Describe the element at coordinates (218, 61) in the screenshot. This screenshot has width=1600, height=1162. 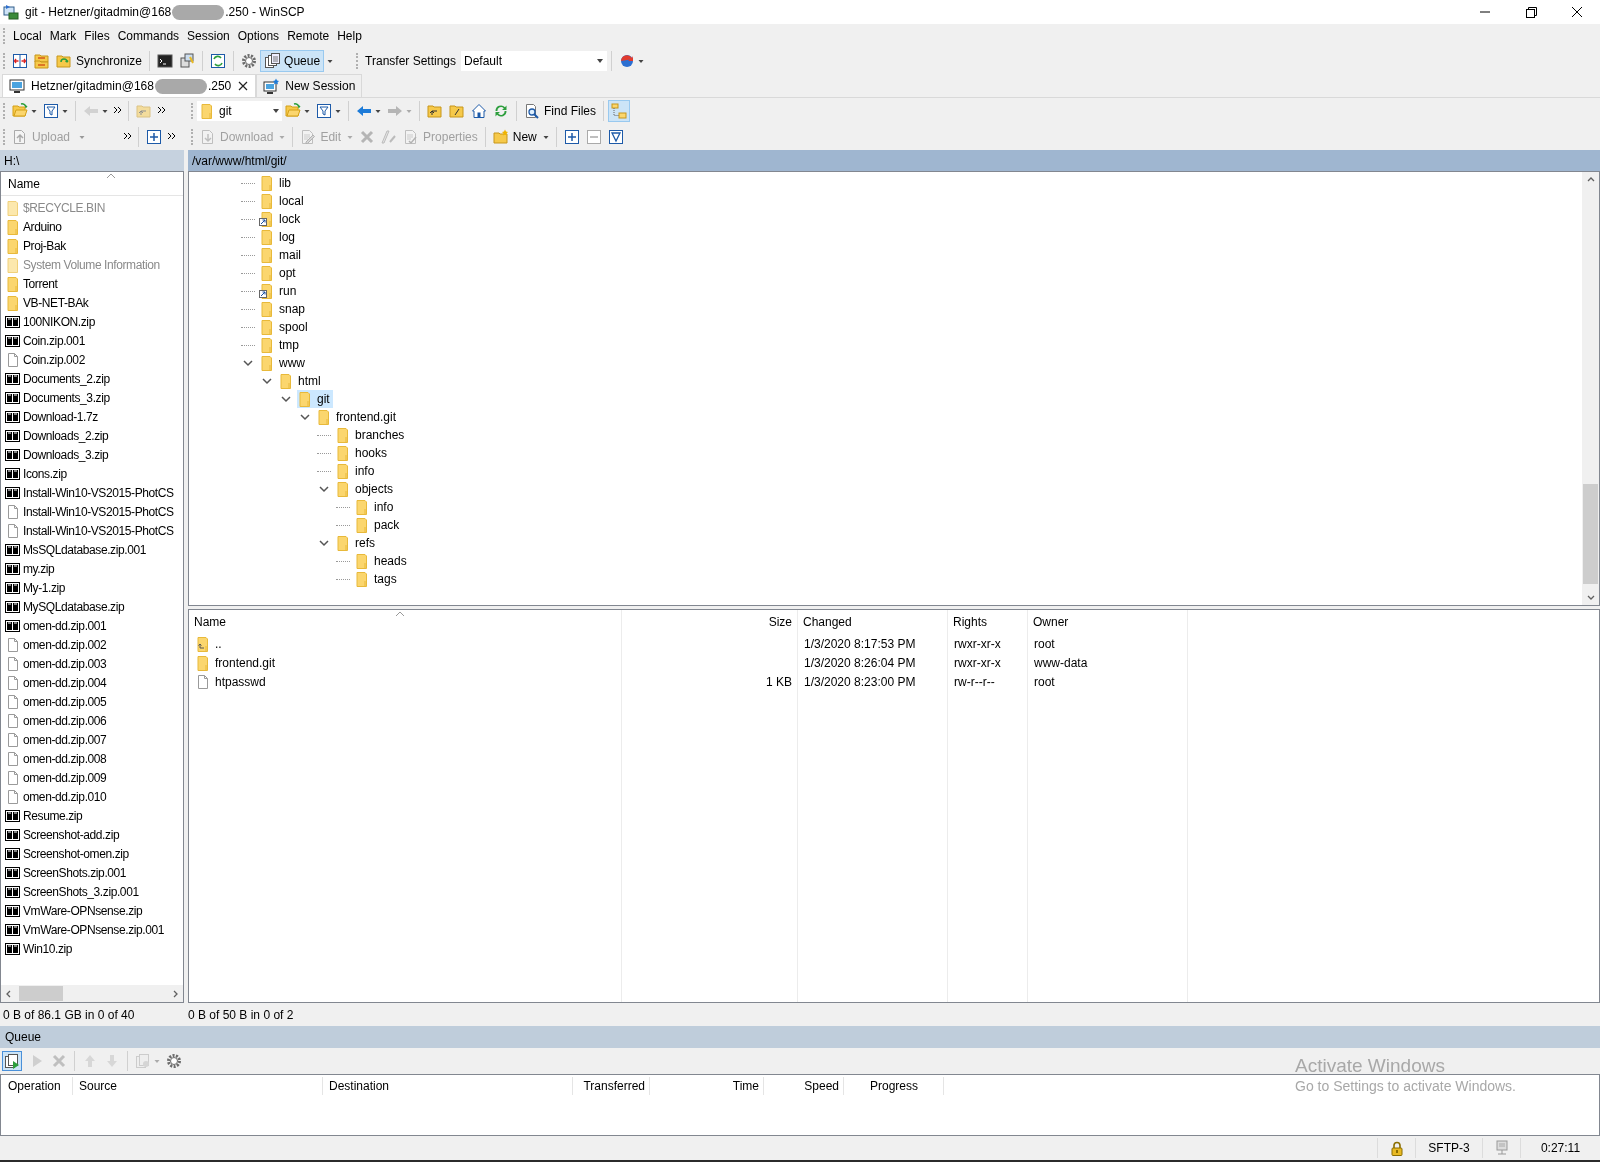
I see `sync-icon` at that location.